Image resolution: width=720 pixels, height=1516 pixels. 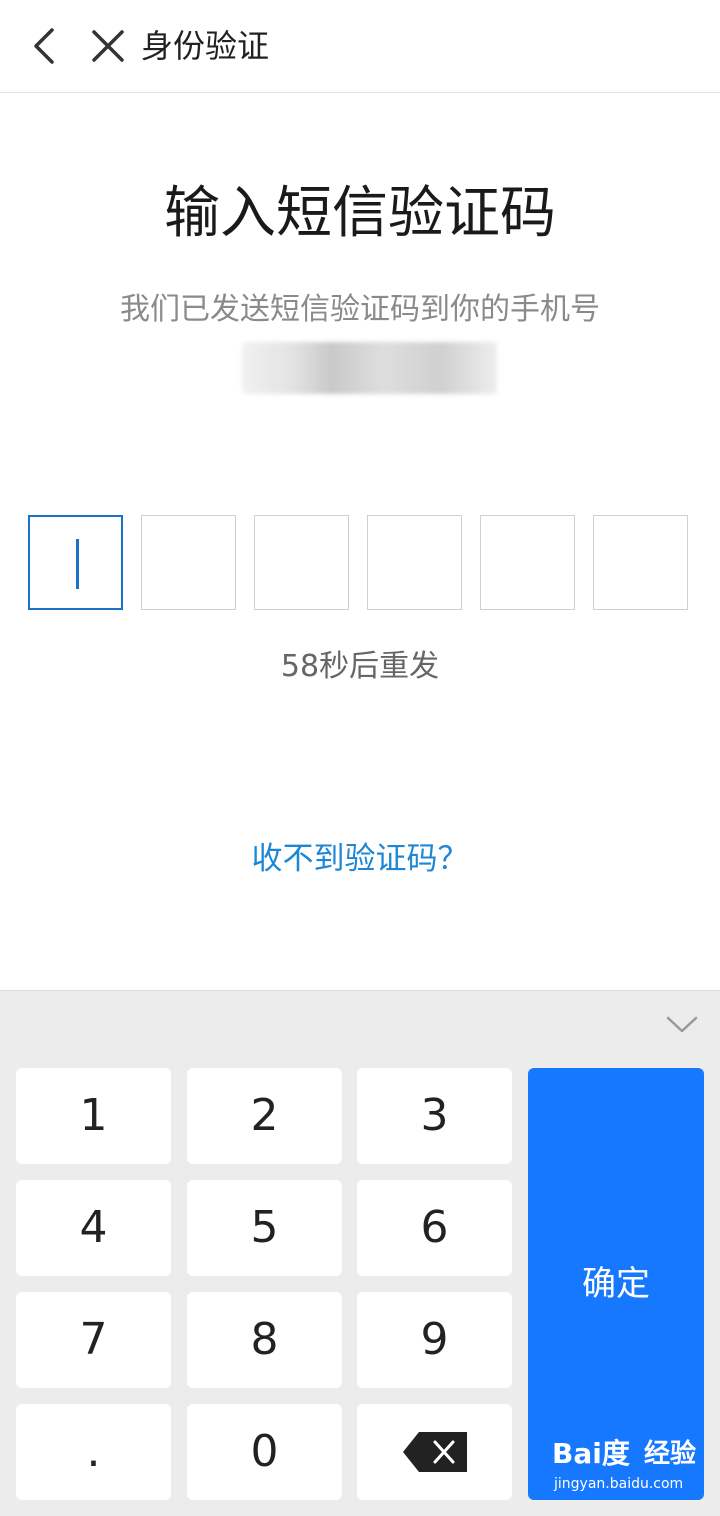 What do you see at coordinates (360, 213) in the screenshot?
I see `sms-code-heading: 输入短信验证码` at bounding box center [360, 213].